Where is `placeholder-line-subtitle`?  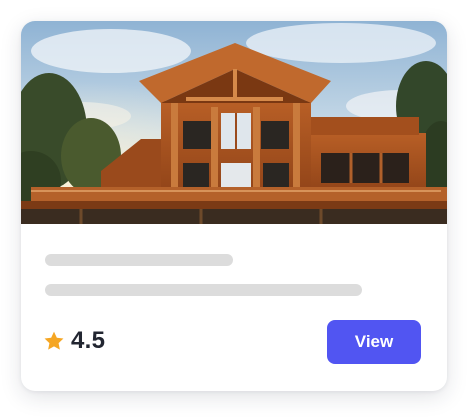
placeholder-line-subtitle is located at coordinates (203, 290).